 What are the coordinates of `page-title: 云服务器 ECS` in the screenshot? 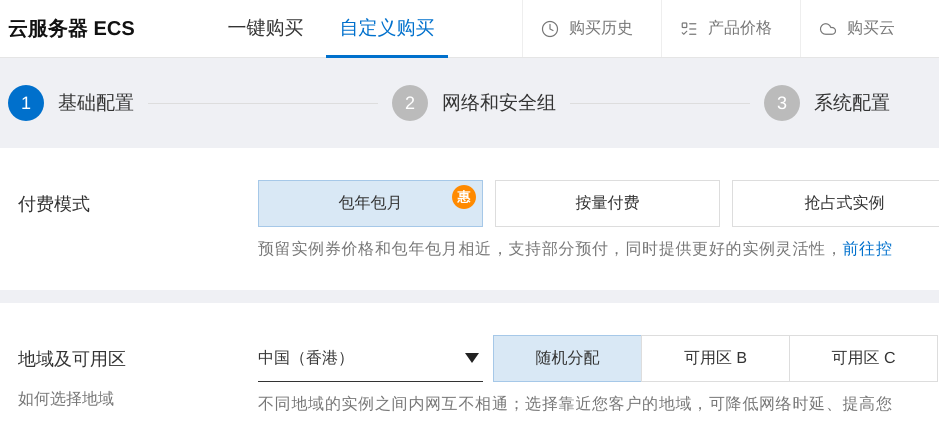 It's located at (71, 29).